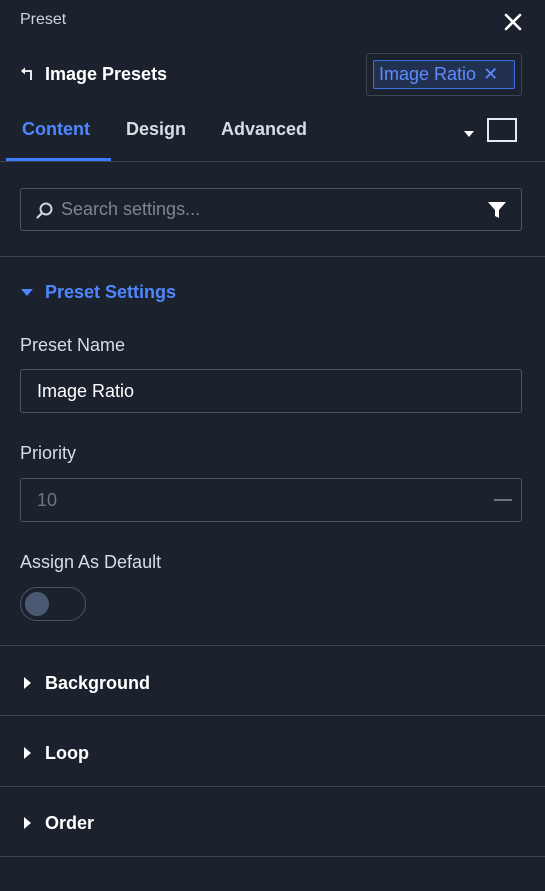  Describe the element at coordinates (37, 604) in the screenshot. I see `toggle-knob` at that location.